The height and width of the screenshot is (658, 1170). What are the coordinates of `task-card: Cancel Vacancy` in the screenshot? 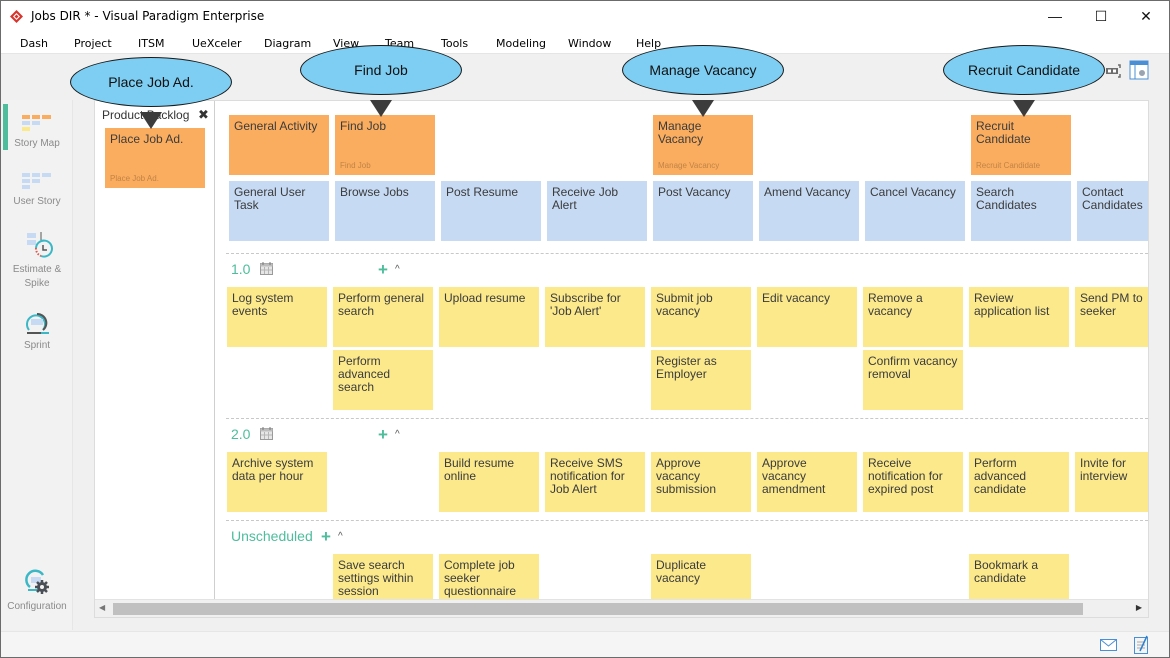 It's located at (915, 211).